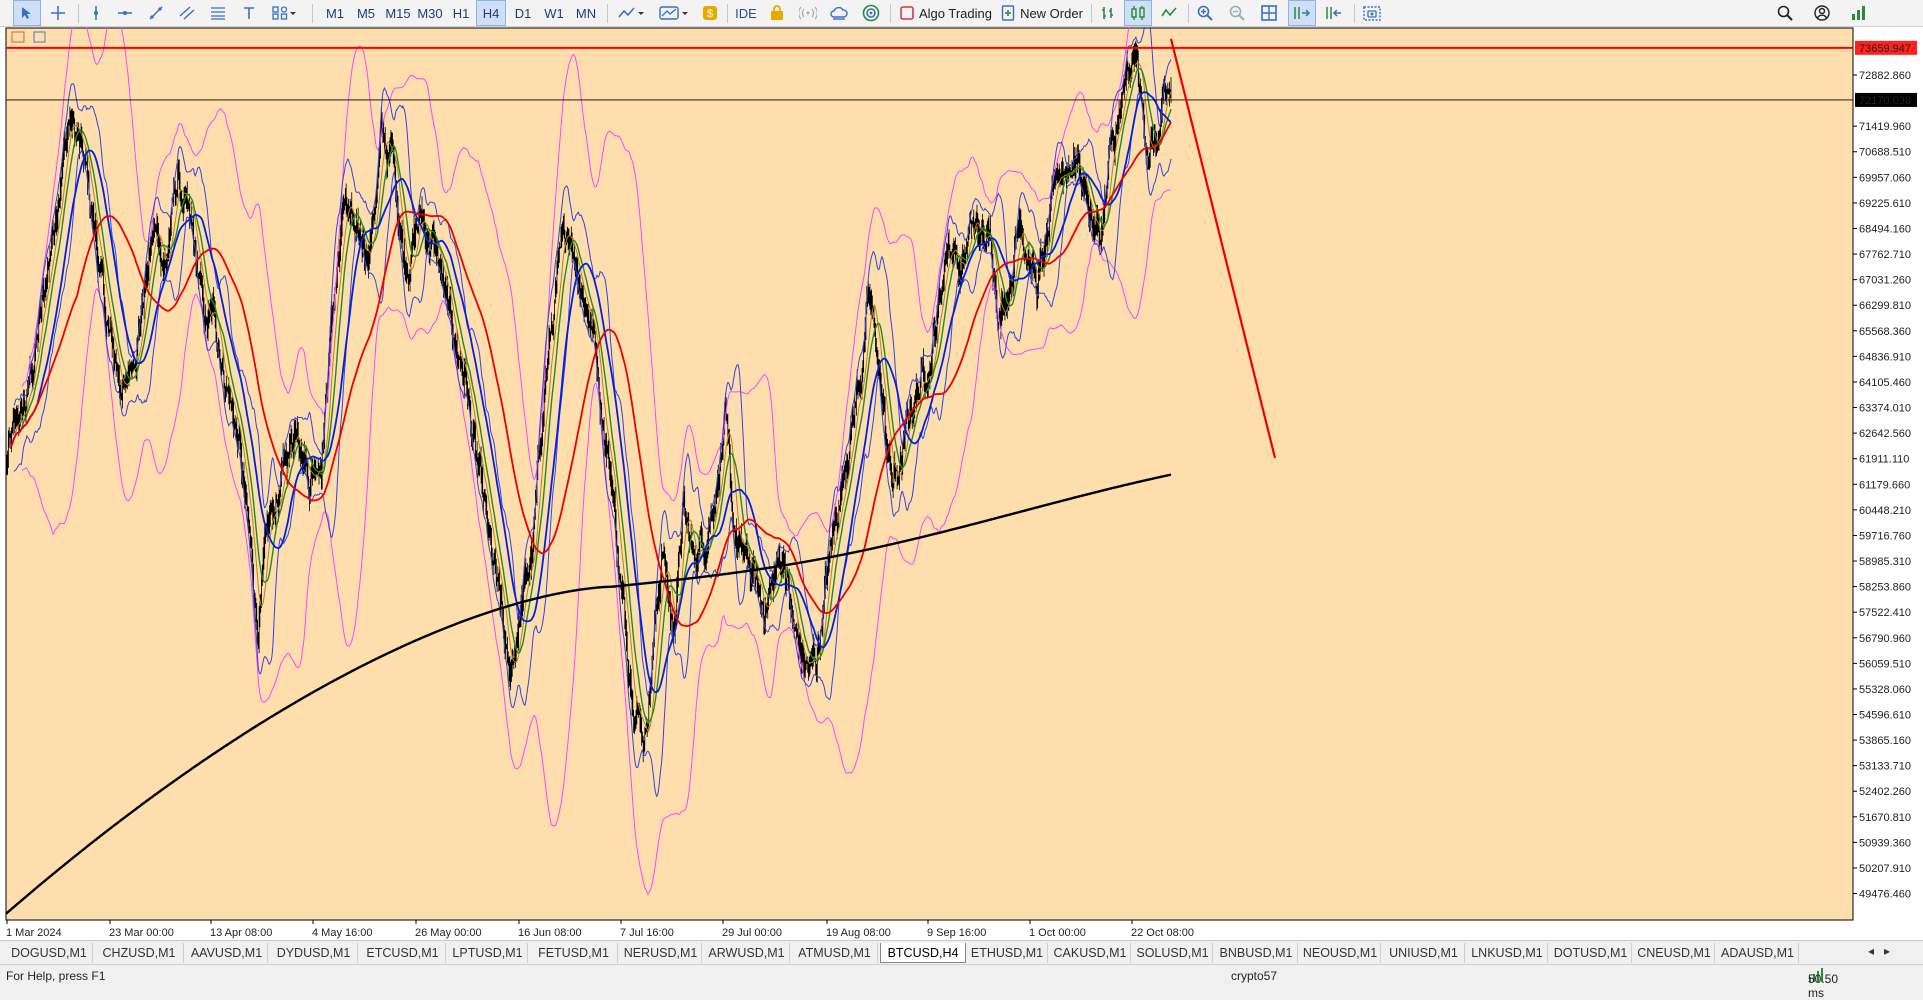  What do you see at coordinates (491, 13) in the screenshot?
I see `timeframe-h4: H4` at bounding box center [491, 13].